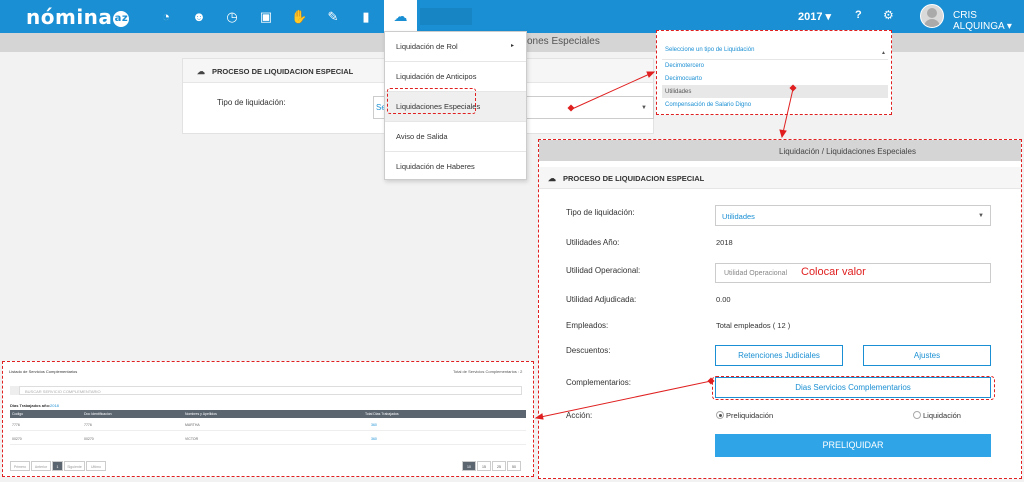 This screenshot has height=482, width=1024. I want to click on arrow-to-popup, so click(613, 90).